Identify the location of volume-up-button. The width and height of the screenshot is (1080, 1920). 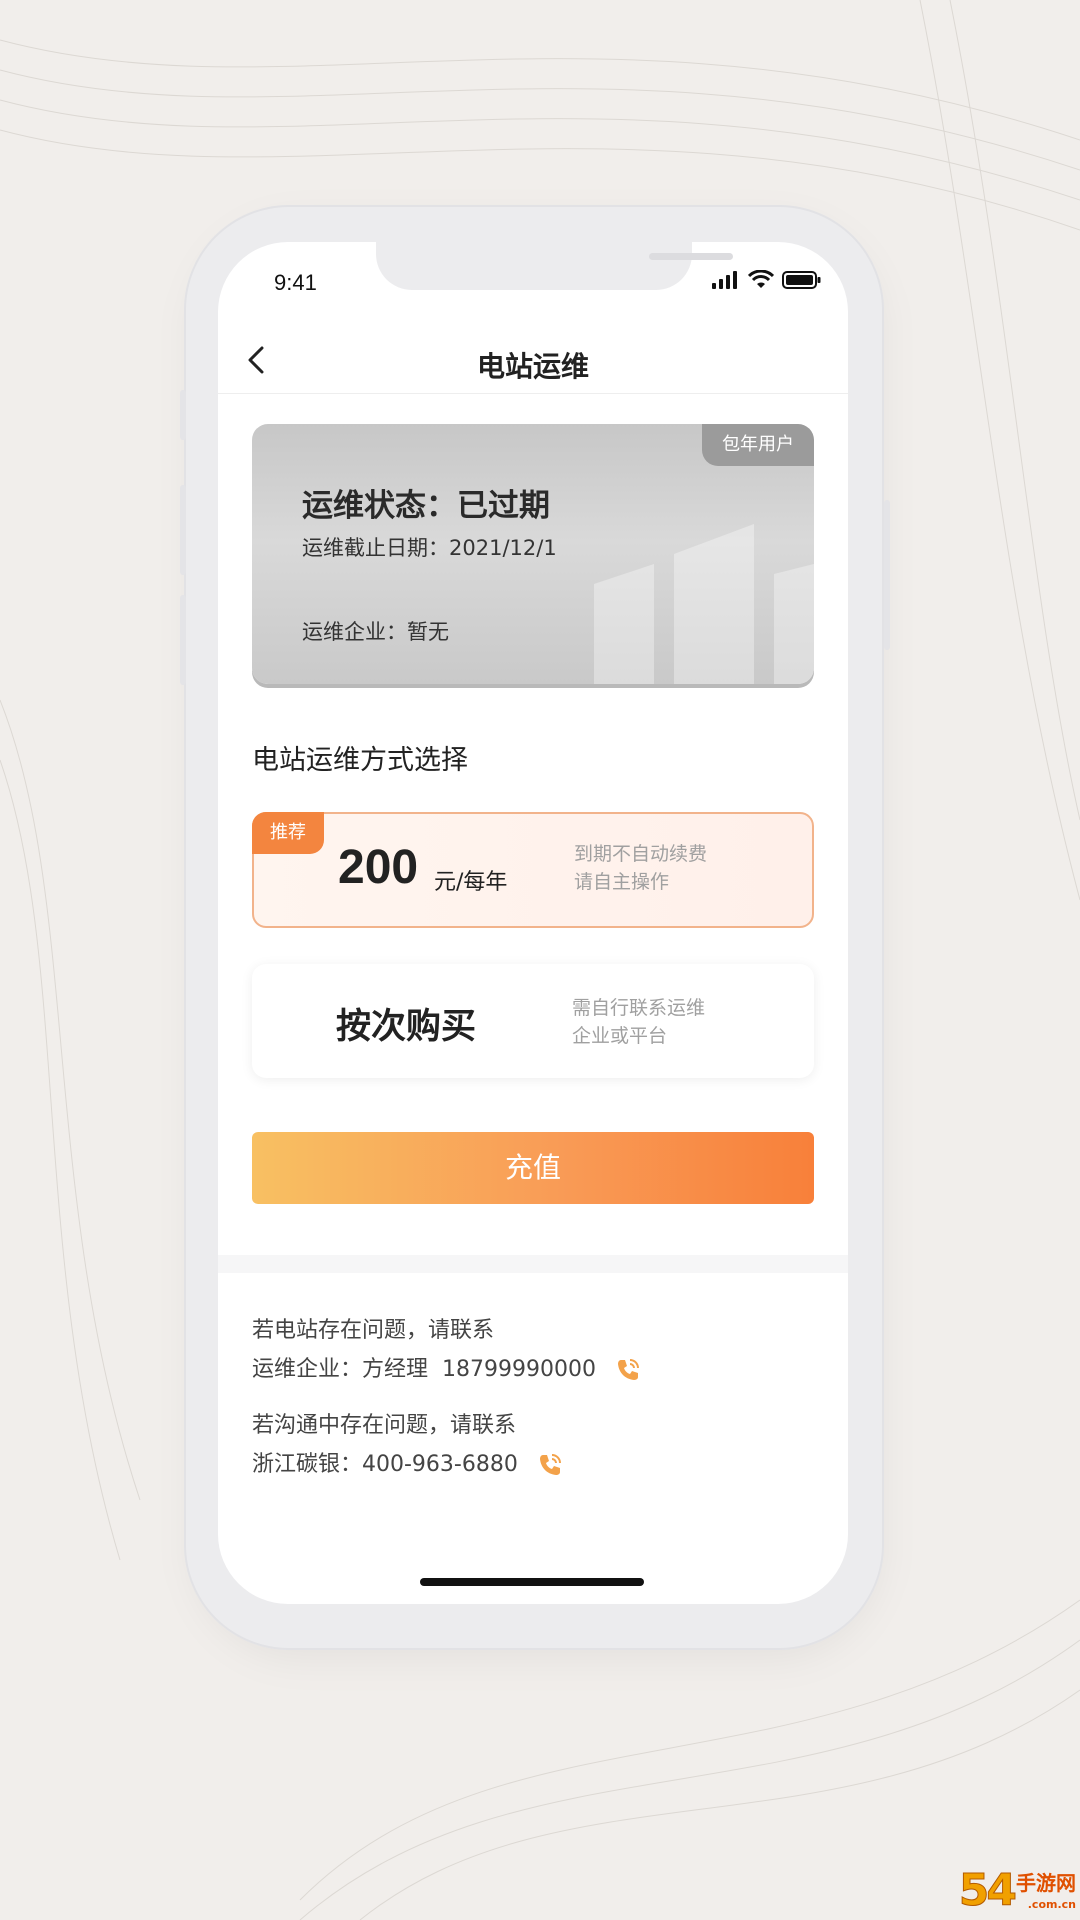
(183, 530).